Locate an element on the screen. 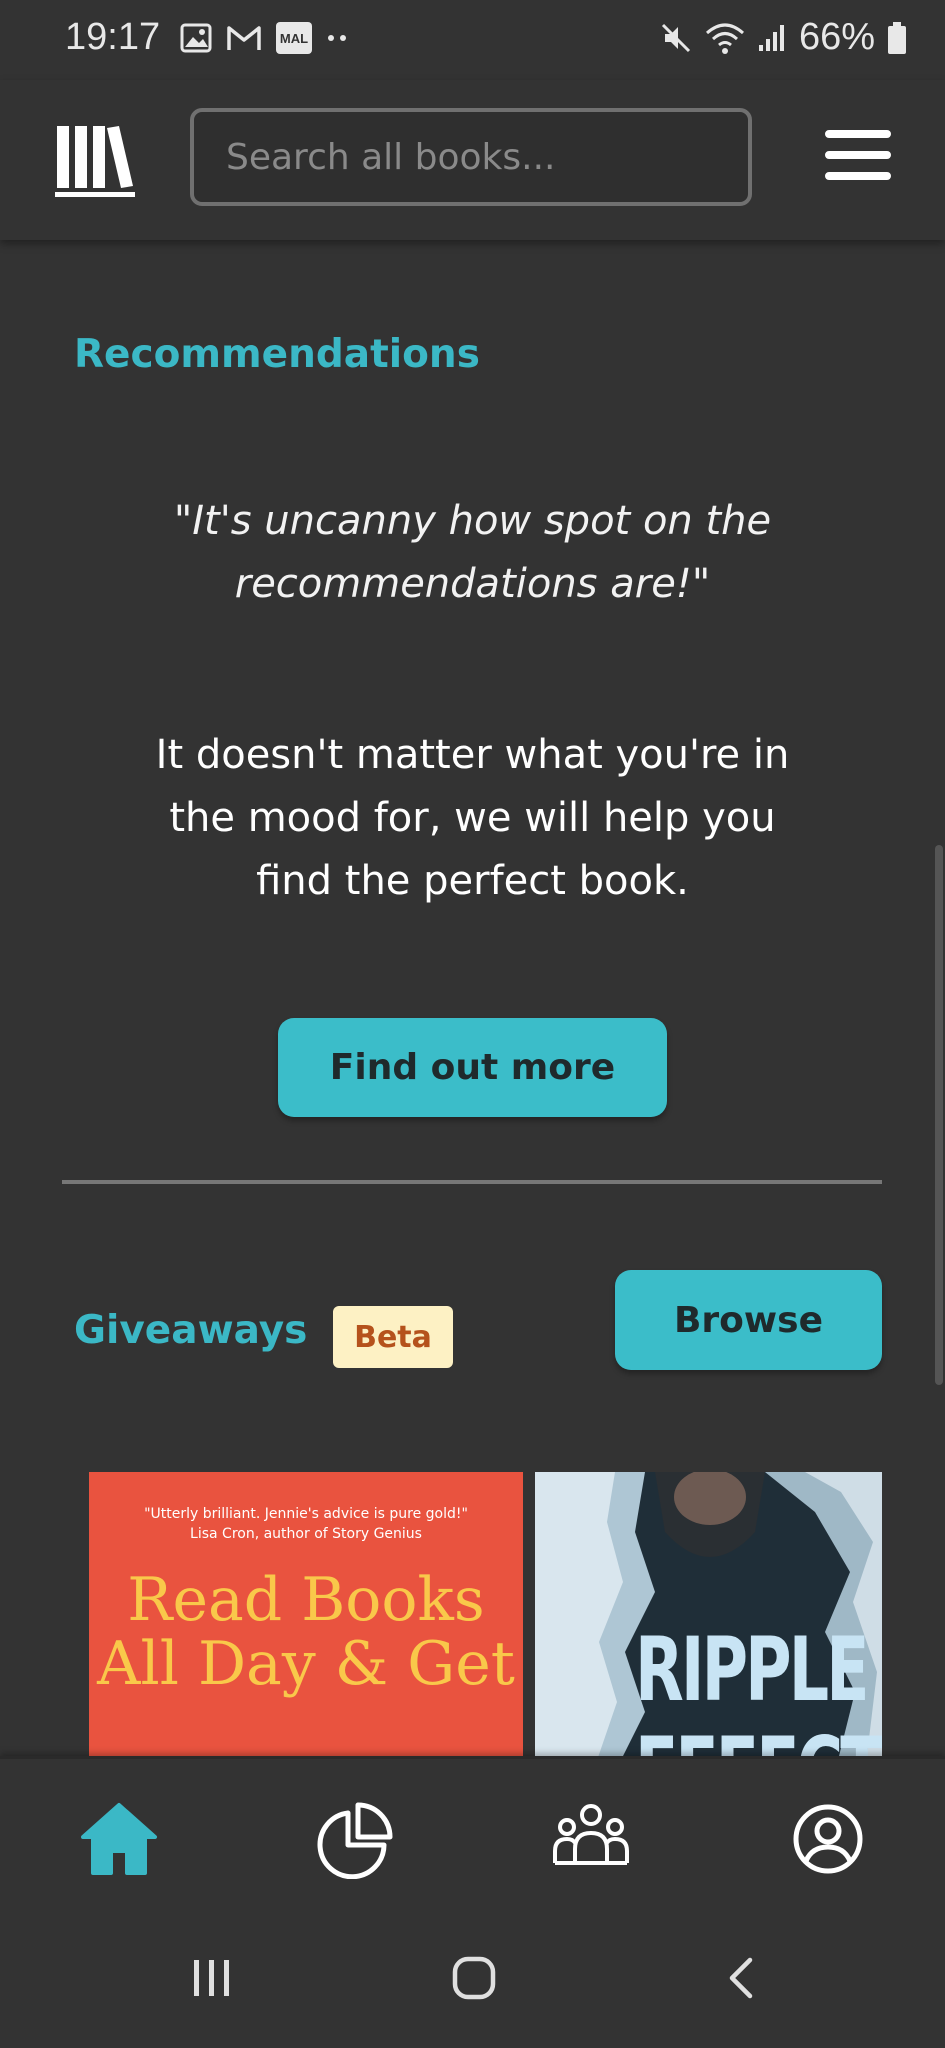  profile-icon is located at coordinates (828, 1839).